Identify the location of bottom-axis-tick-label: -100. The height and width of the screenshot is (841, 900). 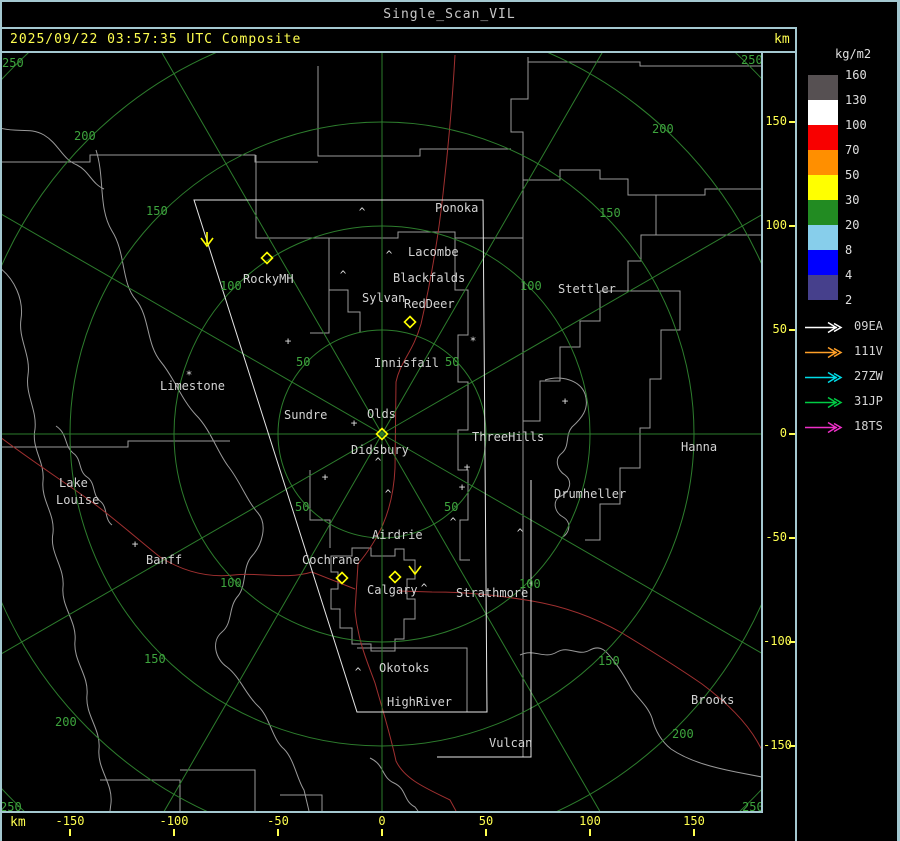
(174, 821).